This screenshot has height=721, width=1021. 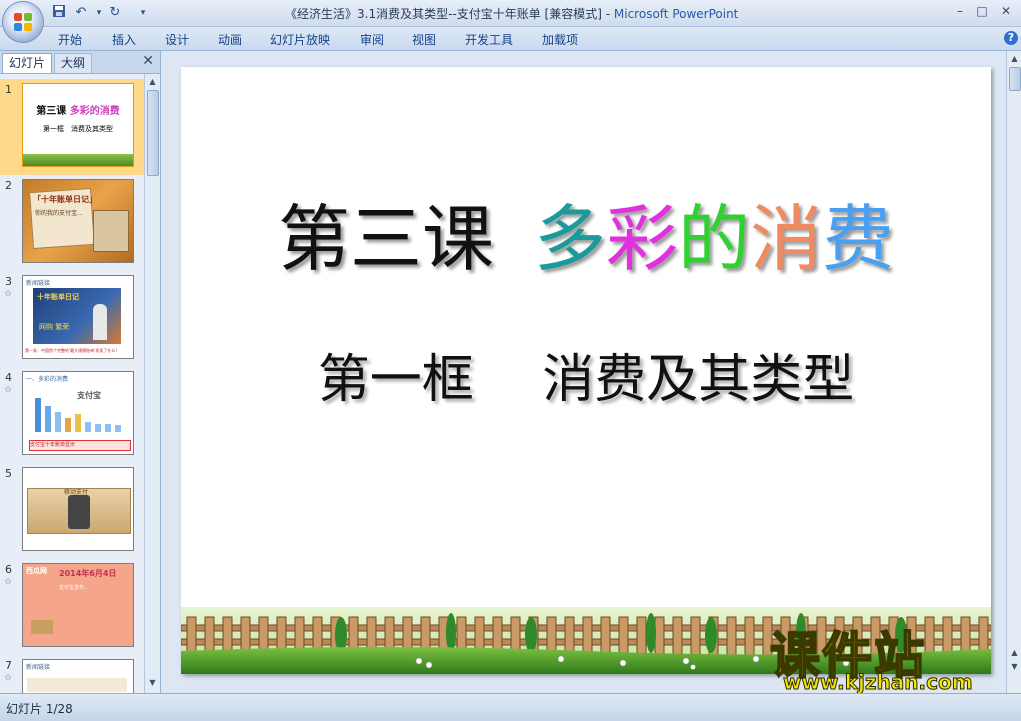 What do you see at coordinates (152, 383) in the screenshot?
I see `slides-scrollbar: ▲ ▼` at bounding box center [152, 383].